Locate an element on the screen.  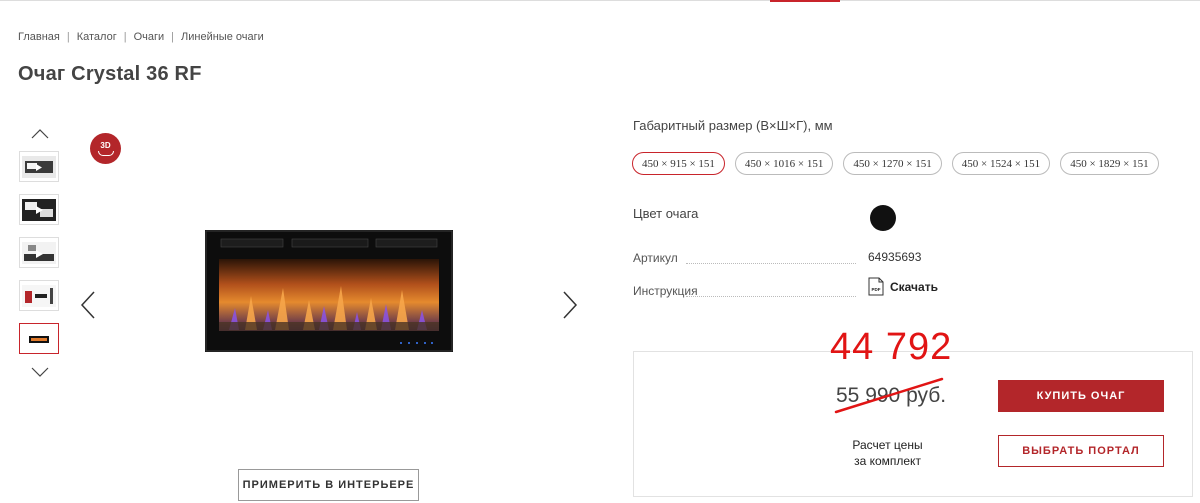
color-label: Цвет очага is located at coordinates (666, 213).